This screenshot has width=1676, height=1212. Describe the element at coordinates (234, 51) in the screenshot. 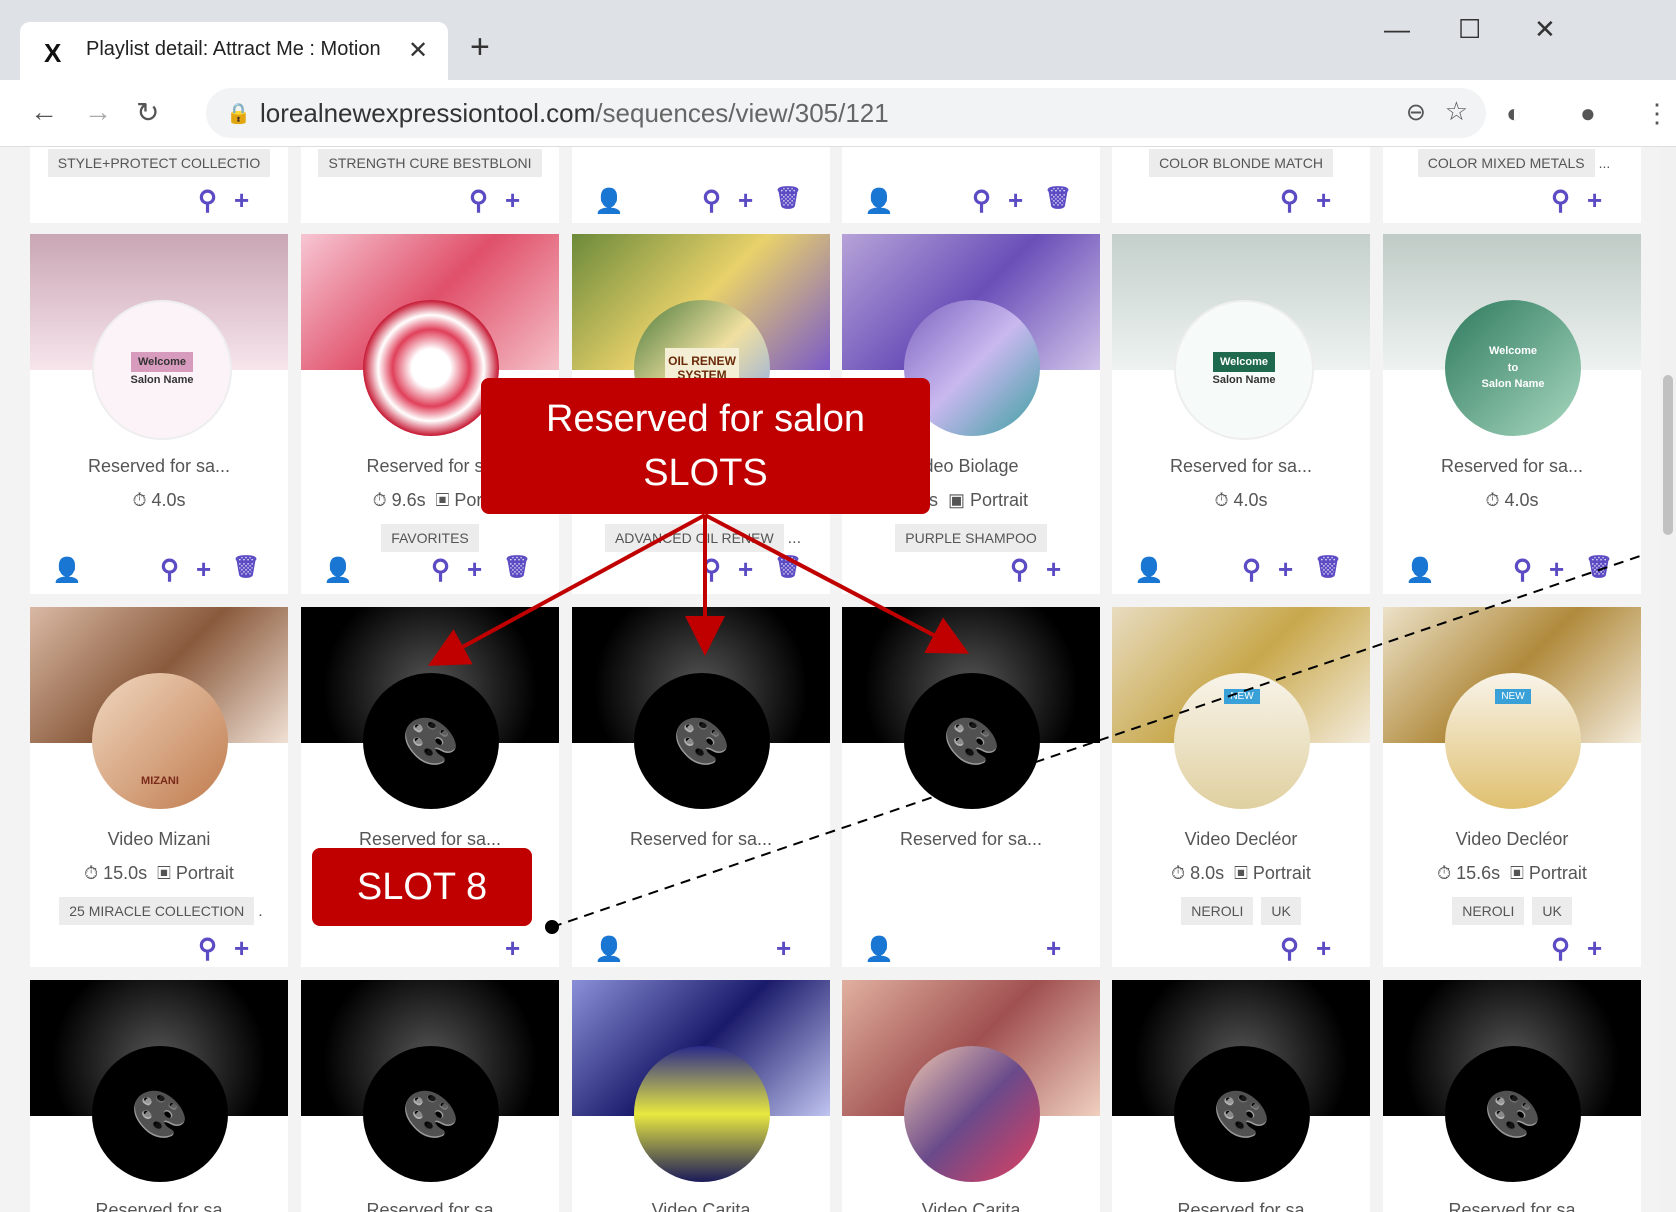

I see `browser-tab: X Playlist detail: Attract Me : Motion ✕` at that location.